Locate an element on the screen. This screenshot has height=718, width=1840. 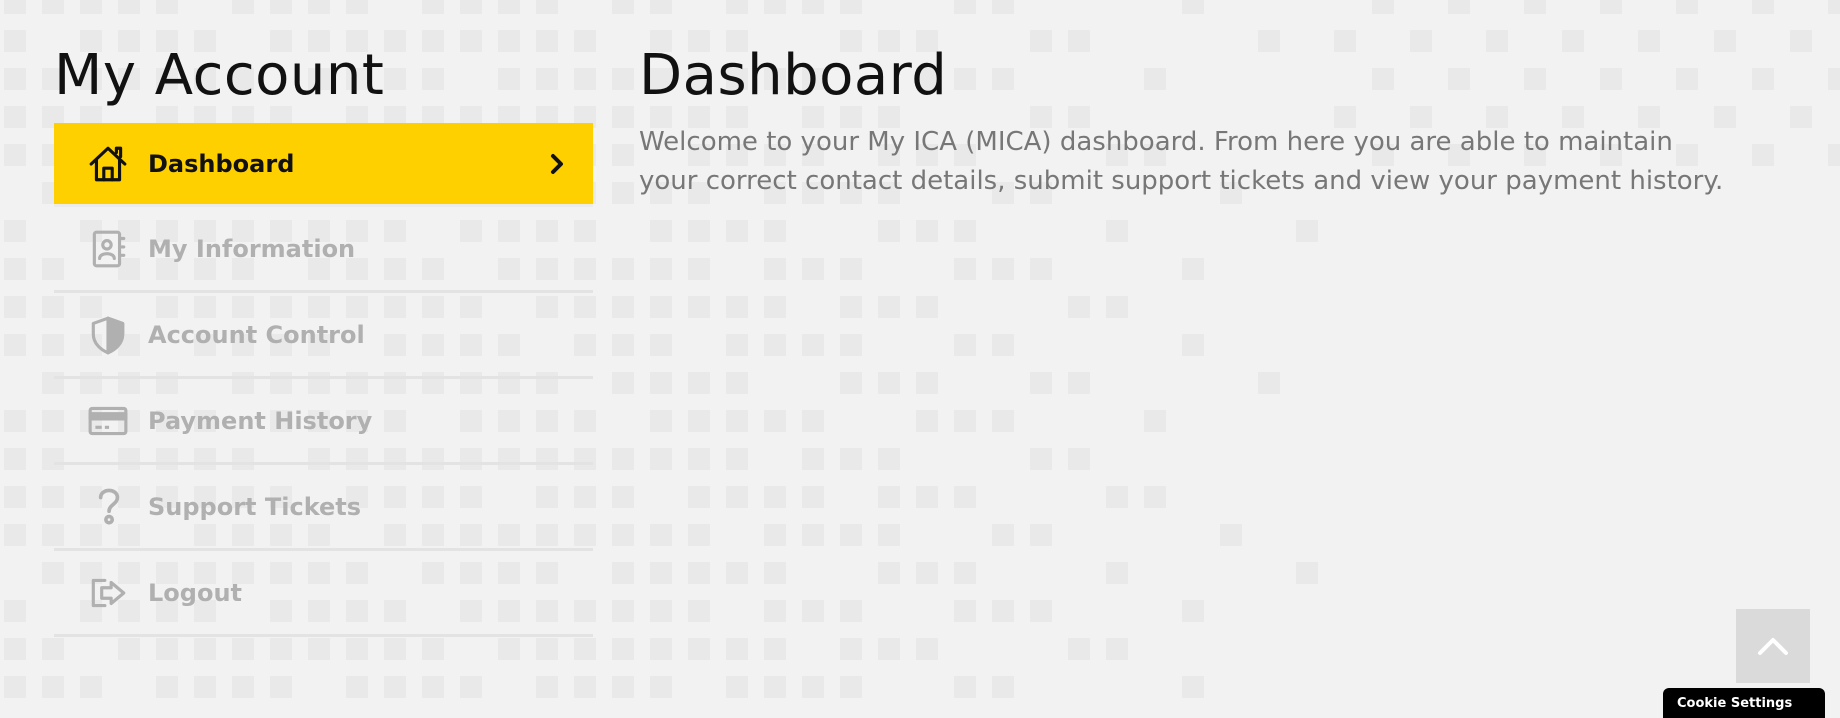
nav-item-my-information: My Information is located at coordinates (323, 250).